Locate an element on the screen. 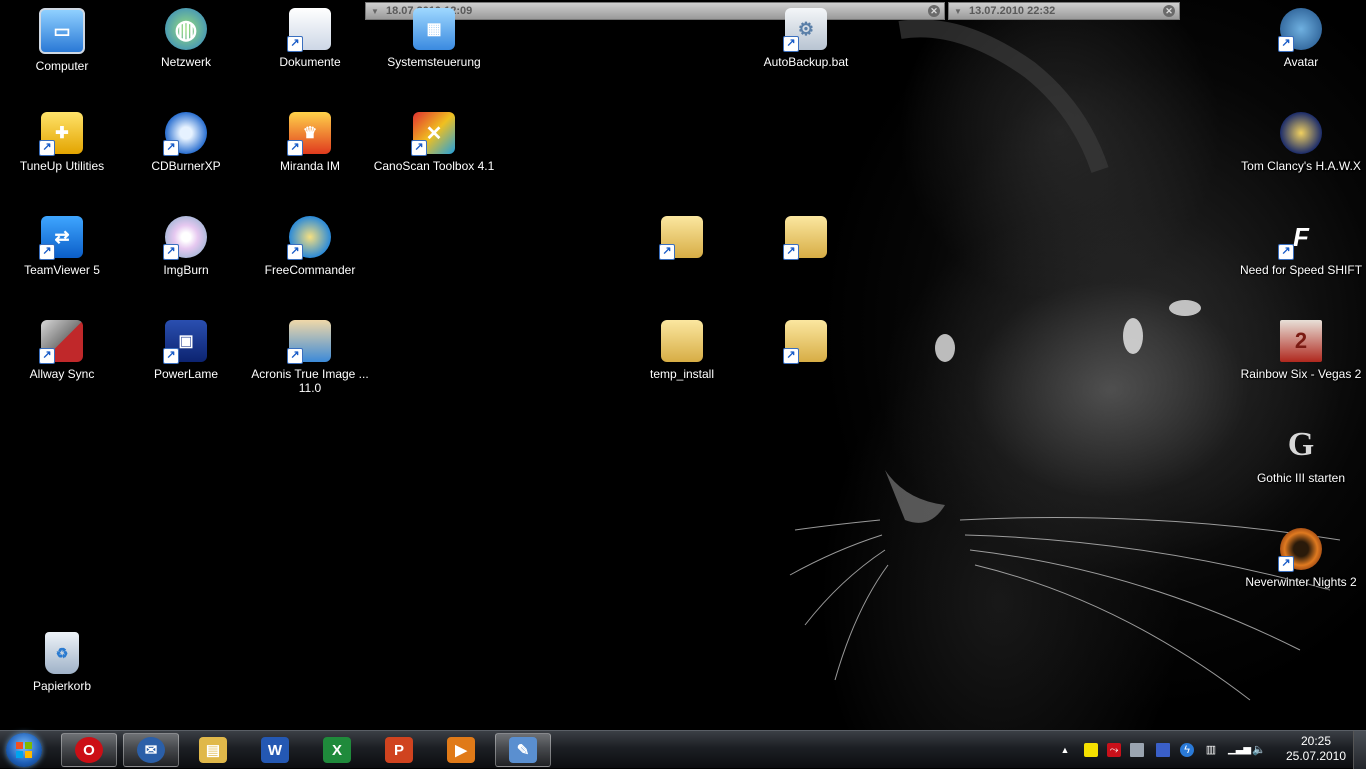 This screenshot has height=769, width=1366. desktop-icon-avatar: ↗ Avatar is located at coordinates (1301, 38).